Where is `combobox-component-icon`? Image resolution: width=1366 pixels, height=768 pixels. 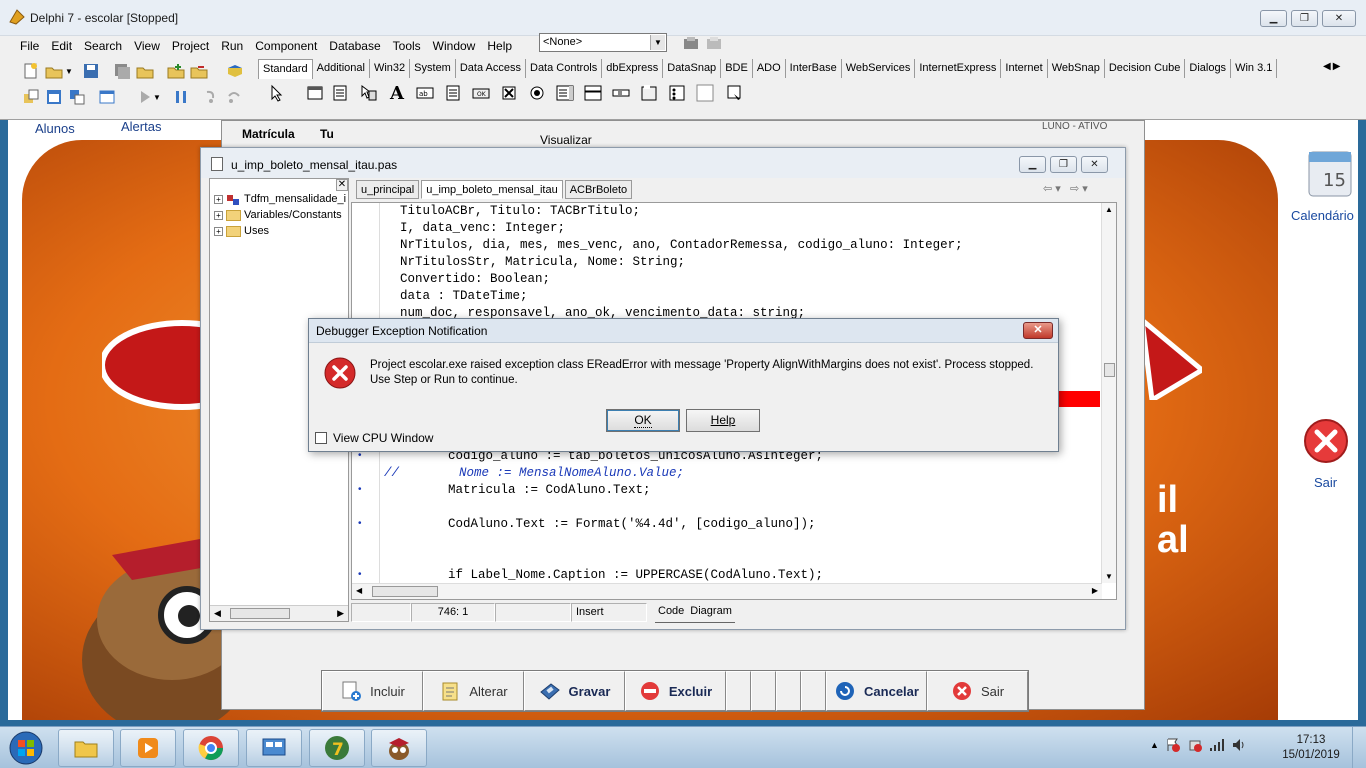
combobox-component-icon is located at coordinates (593, 93).